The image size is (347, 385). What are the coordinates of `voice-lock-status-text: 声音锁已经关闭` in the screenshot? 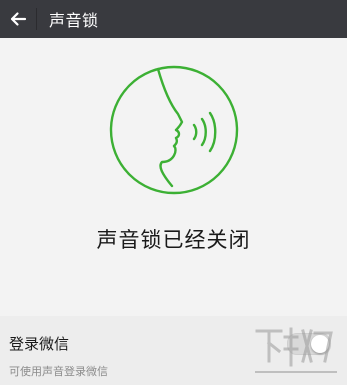 It's located at (173, 240).